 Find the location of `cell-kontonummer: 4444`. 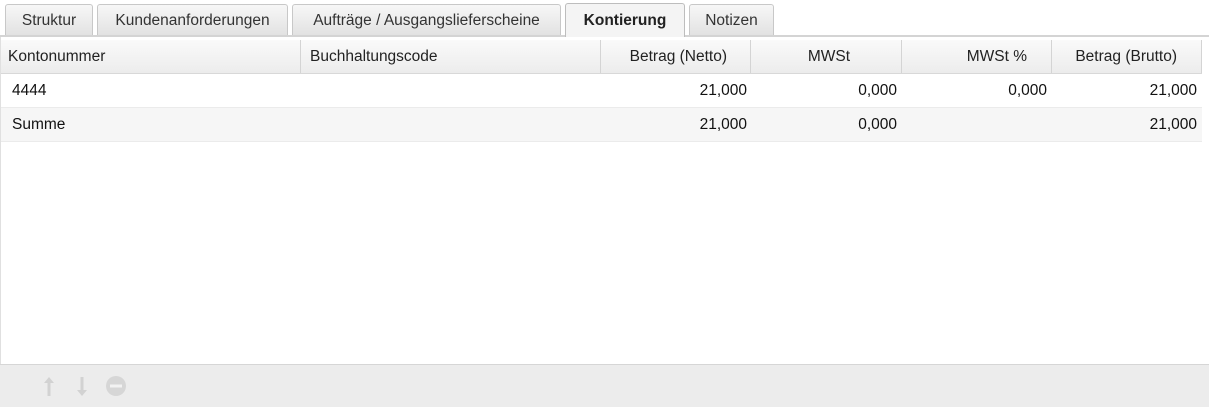

cell-kontonummer: 4444 is located at coordinates (29, 90).